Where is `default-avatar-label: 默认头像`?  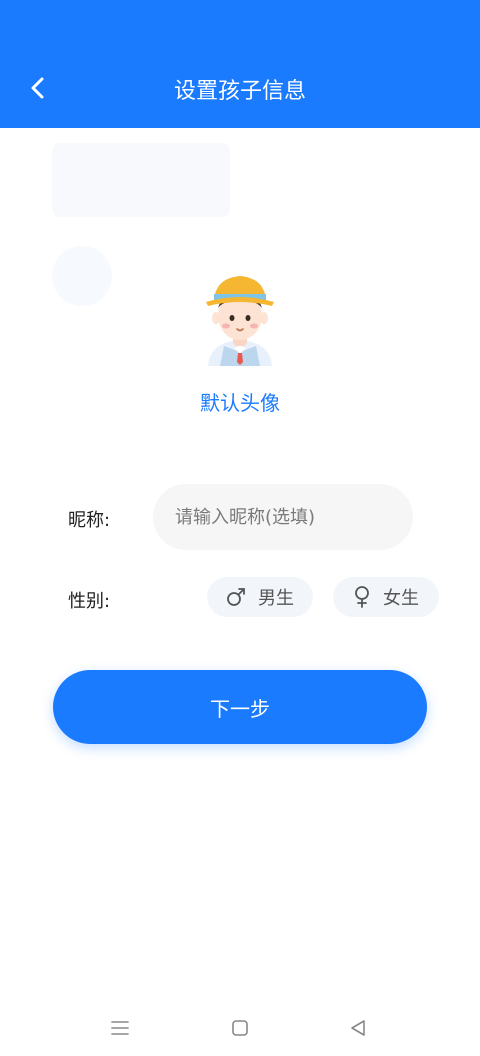 default-avatar-label: 默认头像 is located at coordinates (240, 403).